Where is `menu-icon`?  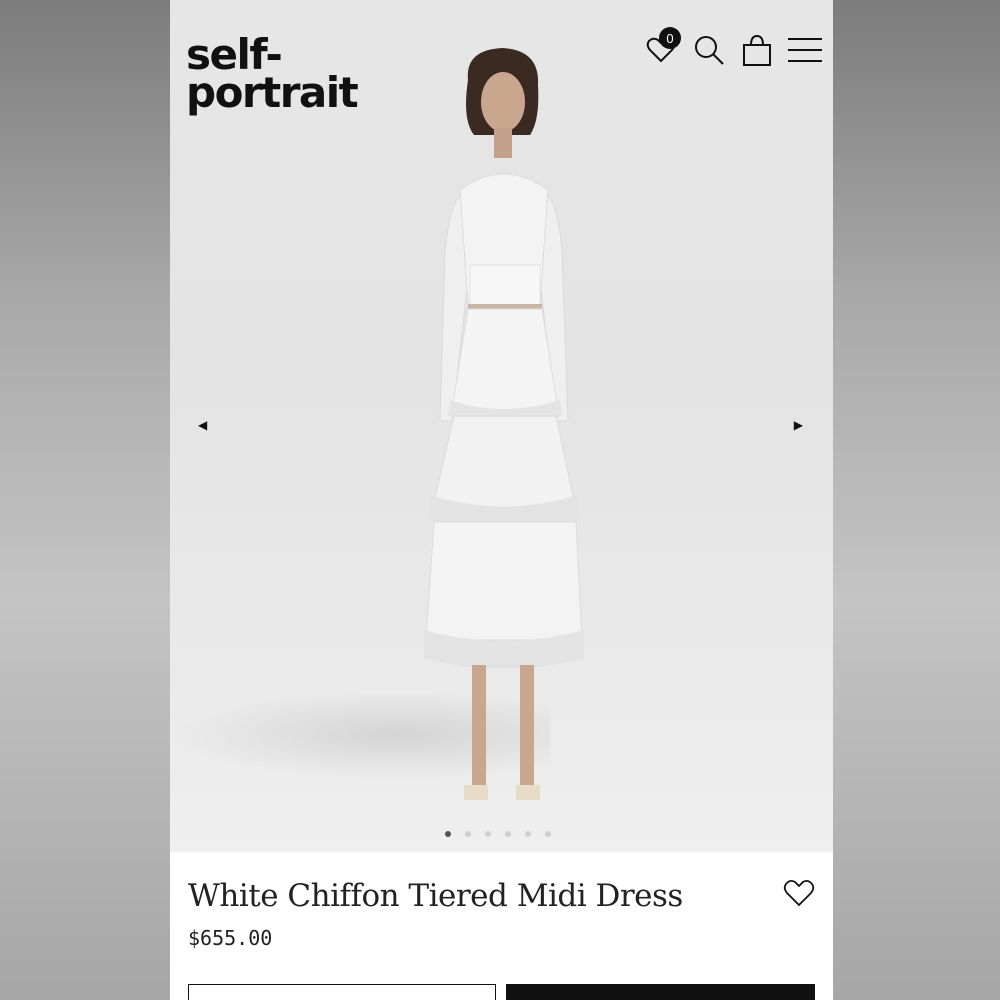 menu-icon is located at coordinates (805, 50).